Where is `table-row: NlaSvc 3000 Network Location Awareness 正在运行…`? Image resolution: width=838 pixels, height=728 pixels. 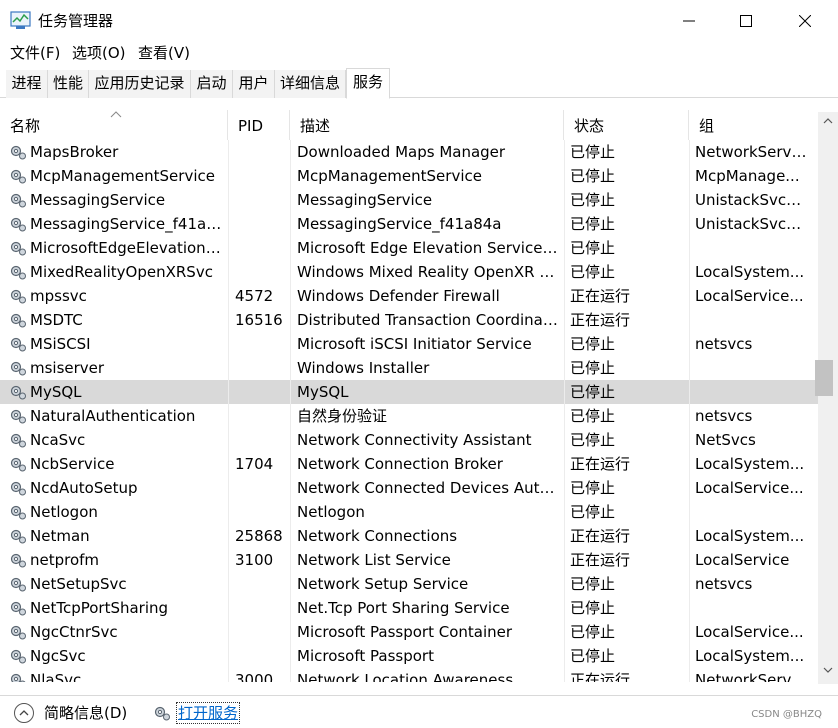 table-row: NlaSvc 3000 Network Location Awareness 正在运行… is located at coordinates (409, 675).